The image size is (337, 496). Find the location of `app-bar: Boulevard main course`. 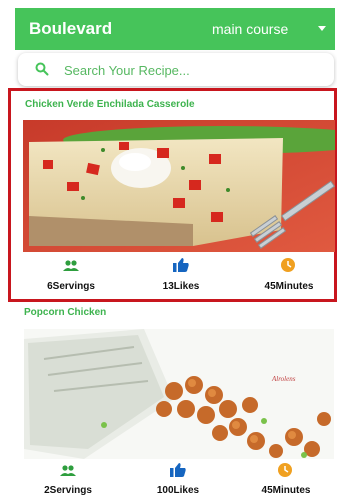

app-bar: Boulevard main course is located at coordinates (175, 29).